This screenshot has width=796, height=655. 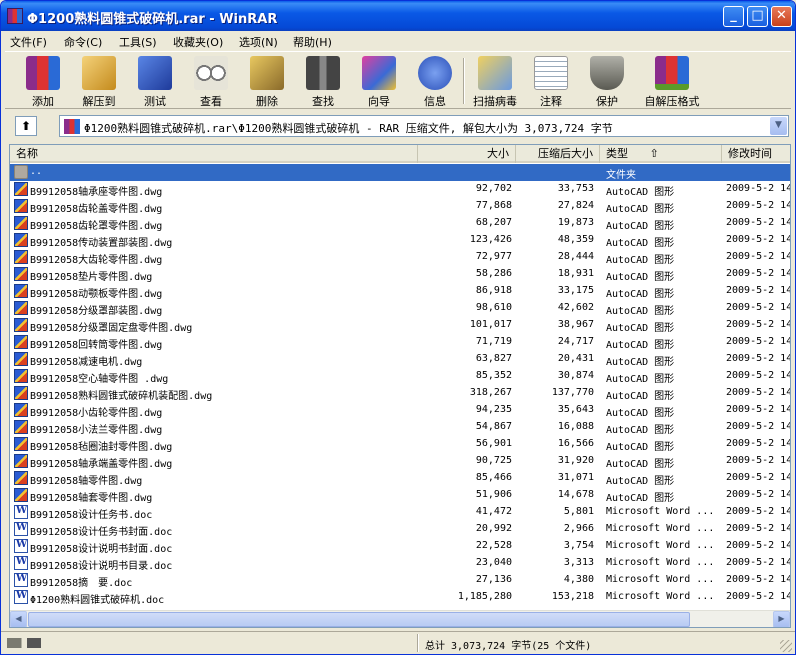 I want to click on file-name: B9912058轴零件图.dwg, so click(x=86, y=481).